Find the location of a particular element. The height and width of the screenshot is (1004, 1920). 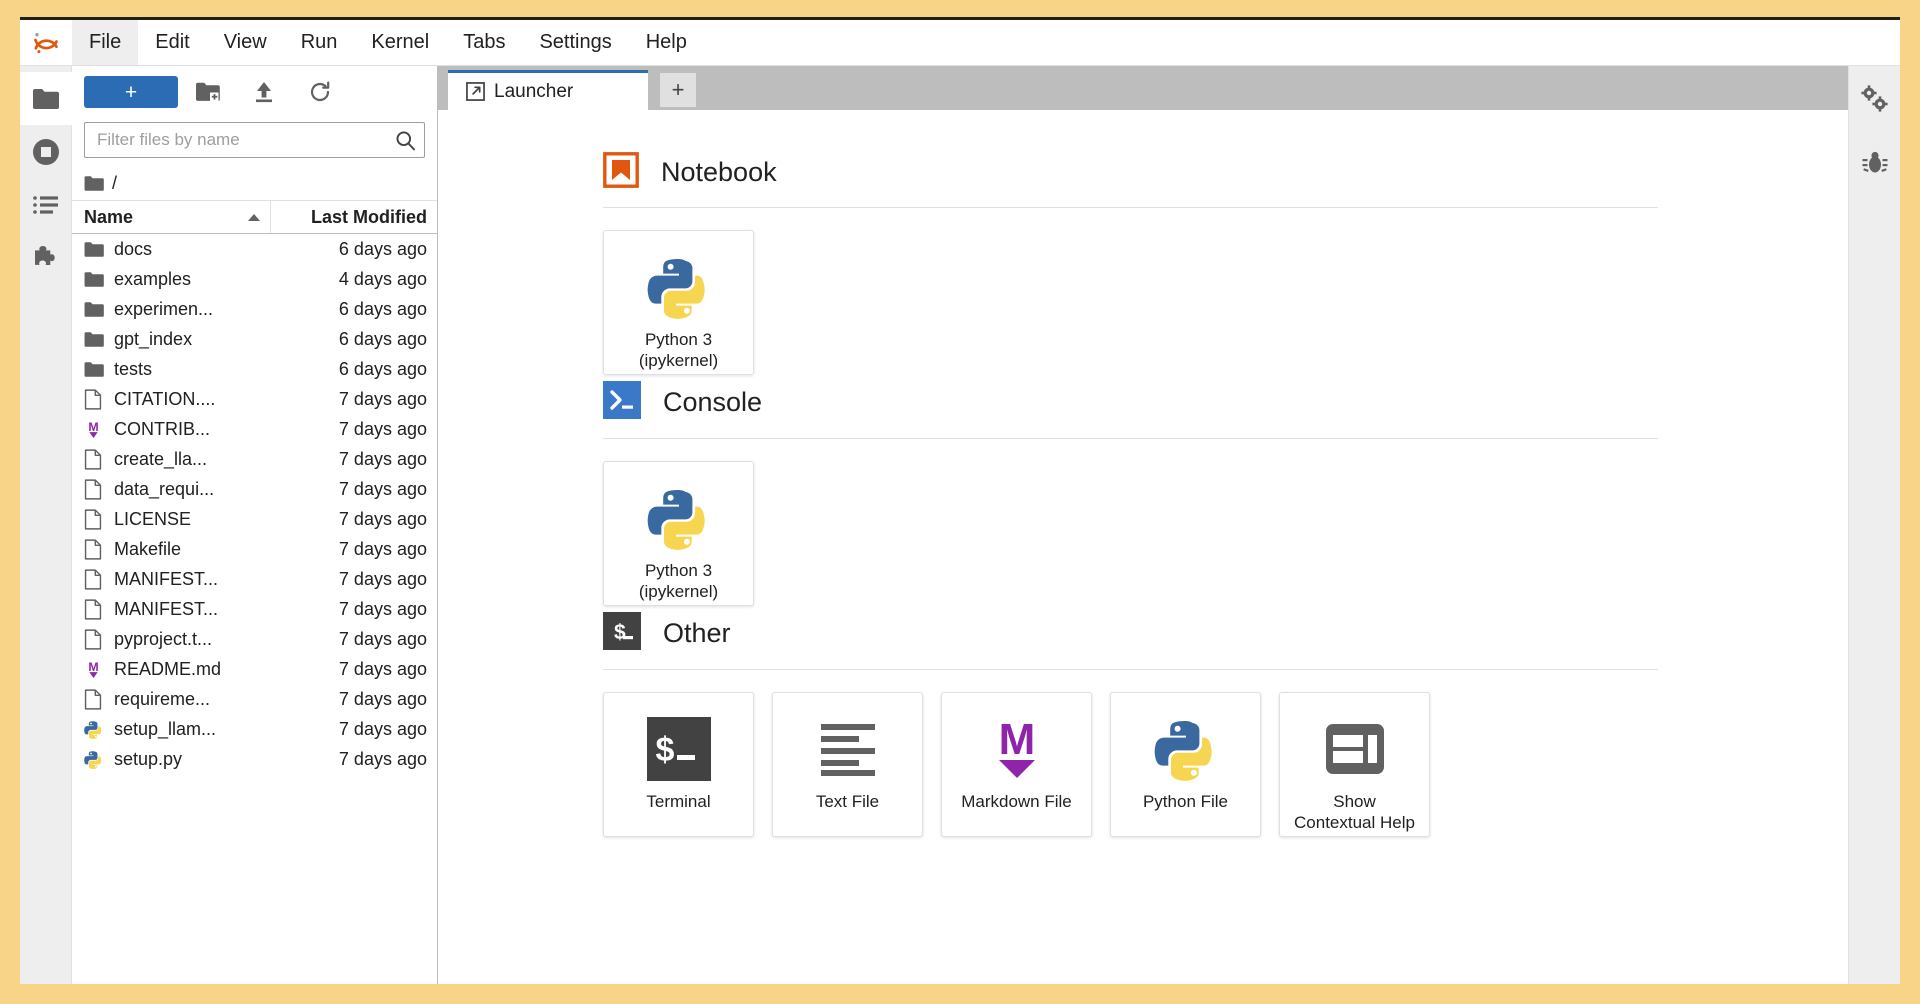

tab-launcher: Launcher is located at coordinates (548, 90).